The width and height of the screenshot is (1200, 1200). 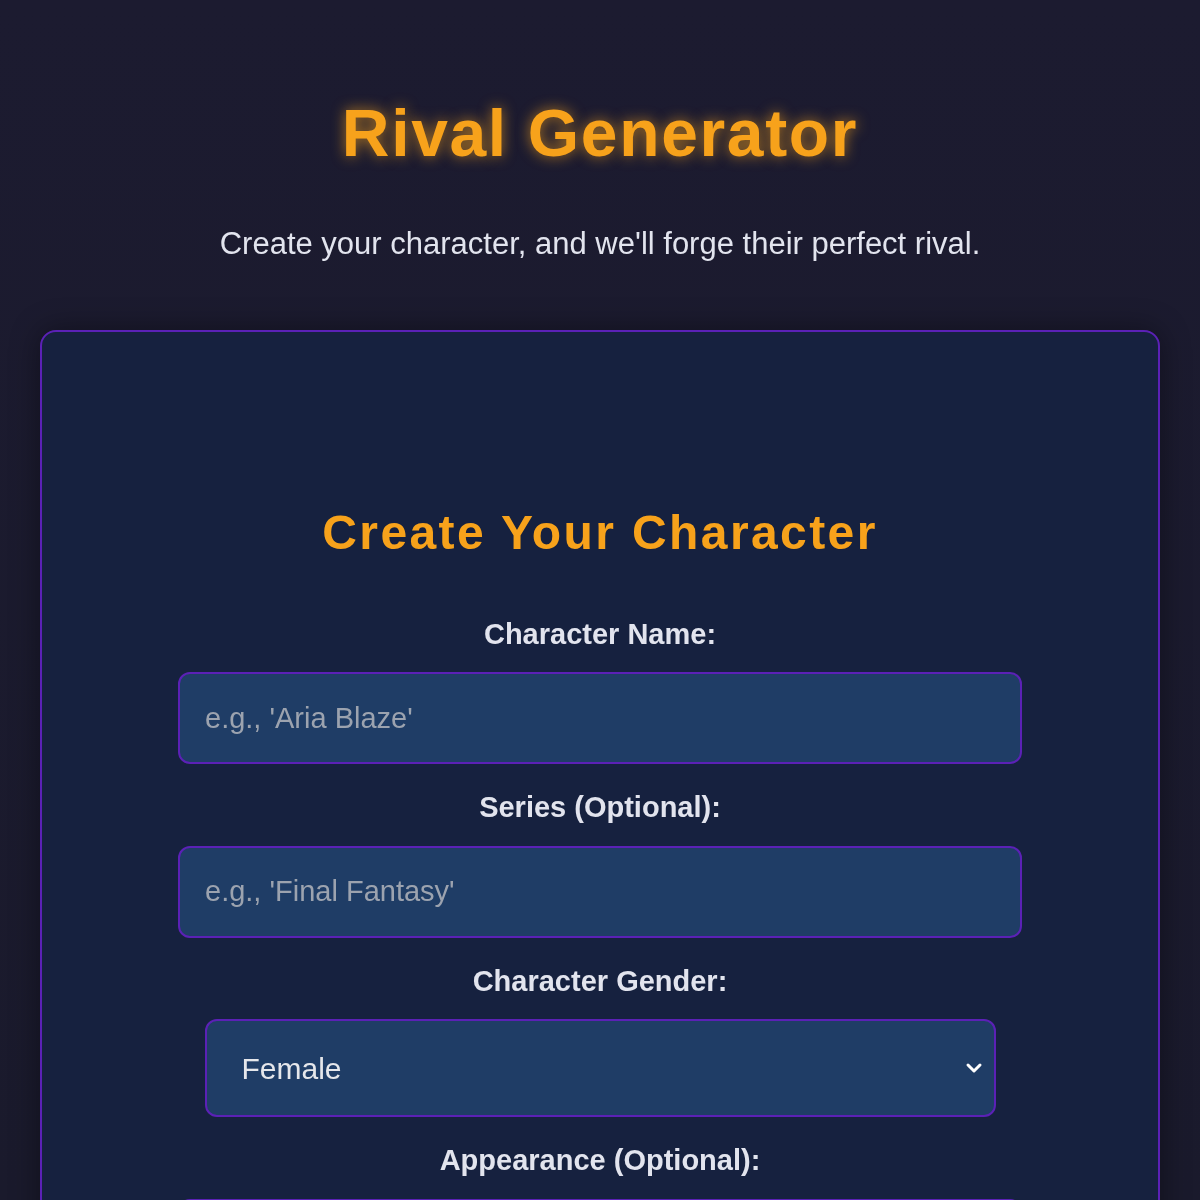 What do you see at coordinates (600, 718) in the screenshot?
I see `text-field: e.g., 'Aria Blaze'` at bounding box center [600, 718].